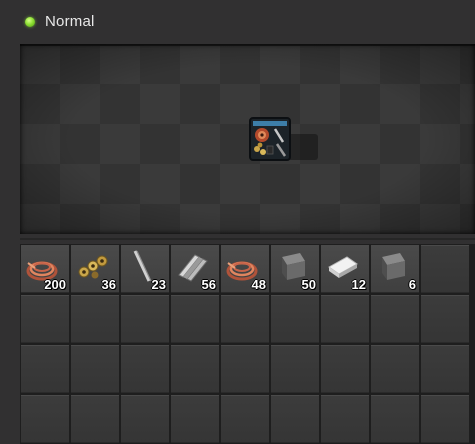  Describe the element at coordinates (45, 269) in the screenshot. I see `inventory-slot-copper-cable: 200` at that location.